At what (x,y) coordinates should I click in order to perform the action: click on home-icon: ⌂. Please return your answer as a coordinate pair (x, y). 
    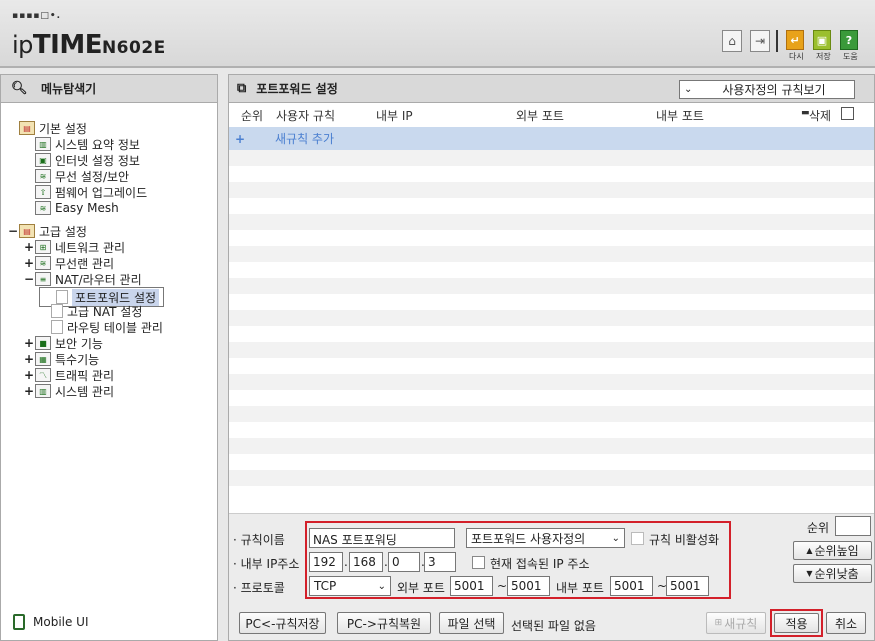
    Looking at the image, I should click on (732, 41).